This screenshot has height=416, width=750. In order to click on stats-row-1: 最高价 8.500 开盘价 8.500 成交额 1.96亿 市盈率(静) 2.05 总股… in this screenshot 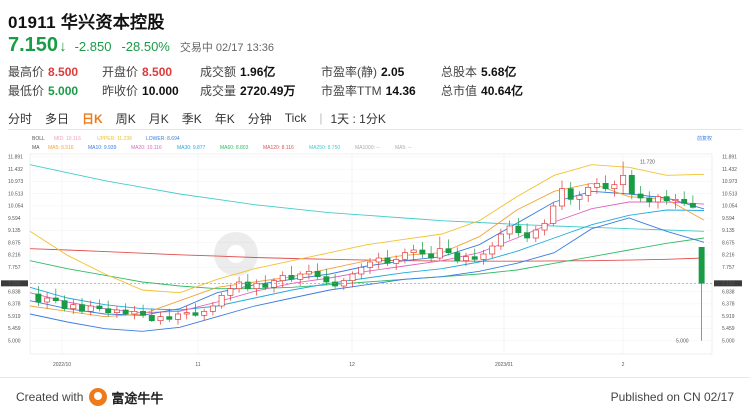, I will do `click(284, 71)`.